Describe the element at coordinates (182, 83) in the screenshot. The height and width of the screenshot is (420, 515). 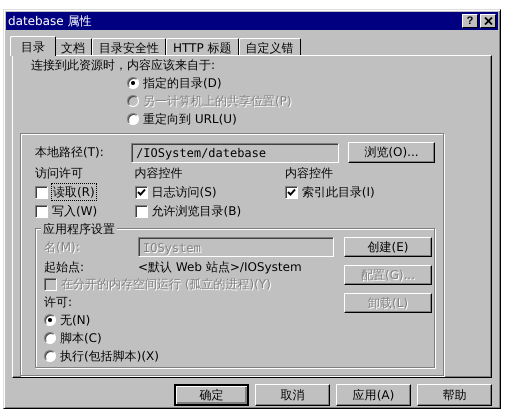
I see `radio-label: 指定的目录(D)` at that location.